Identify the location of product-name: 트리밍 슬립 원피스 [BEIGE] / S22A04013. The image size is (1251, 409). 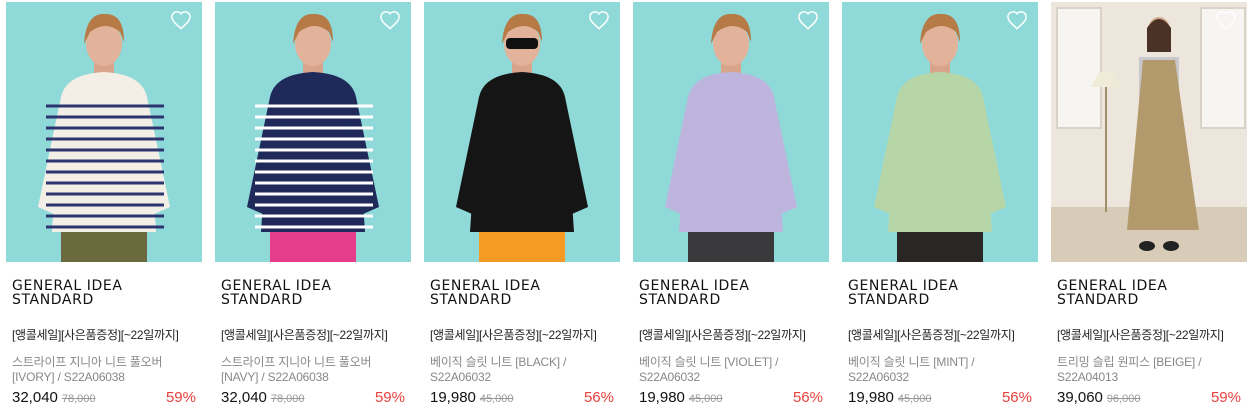
(1149, 370).